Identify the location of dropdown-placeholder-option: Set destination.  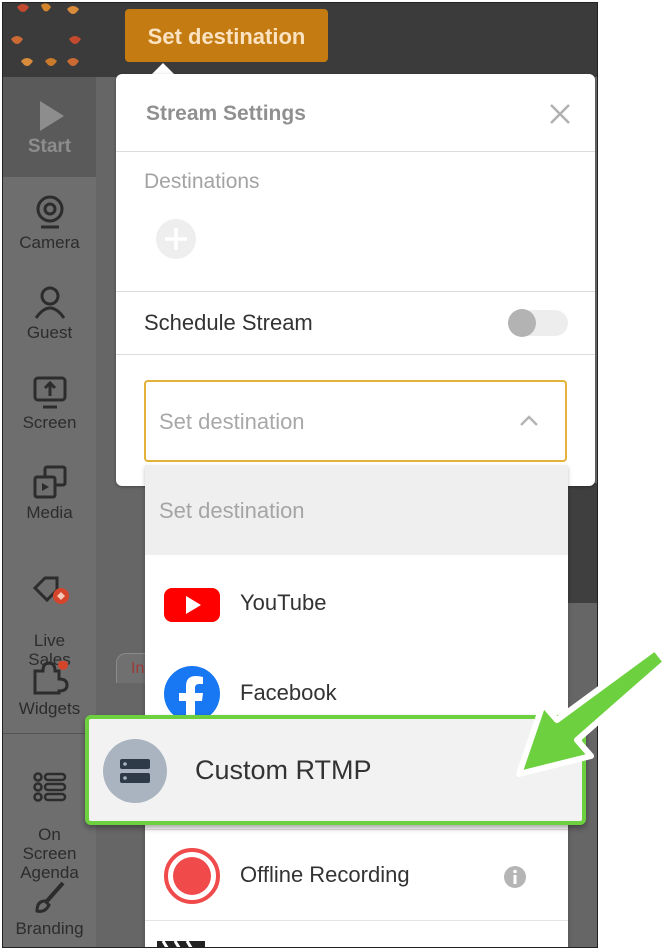
(356, 510).